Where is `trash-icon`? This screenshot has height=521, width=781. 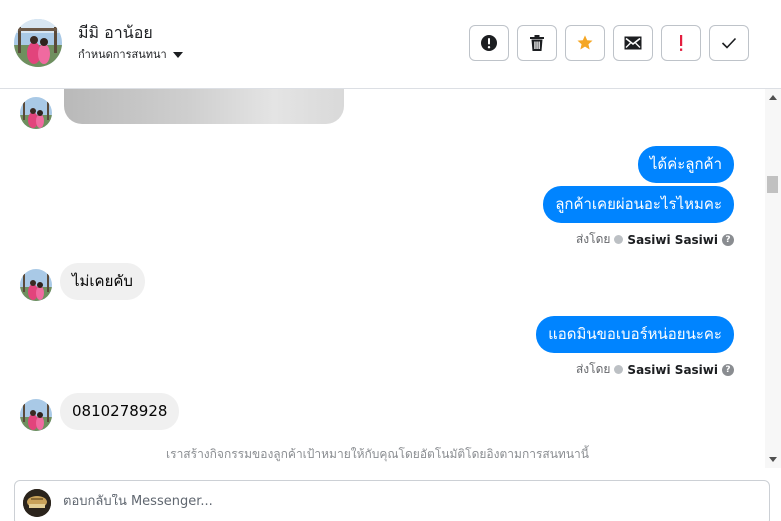 trash-icon is located at coordinates (537, 43).